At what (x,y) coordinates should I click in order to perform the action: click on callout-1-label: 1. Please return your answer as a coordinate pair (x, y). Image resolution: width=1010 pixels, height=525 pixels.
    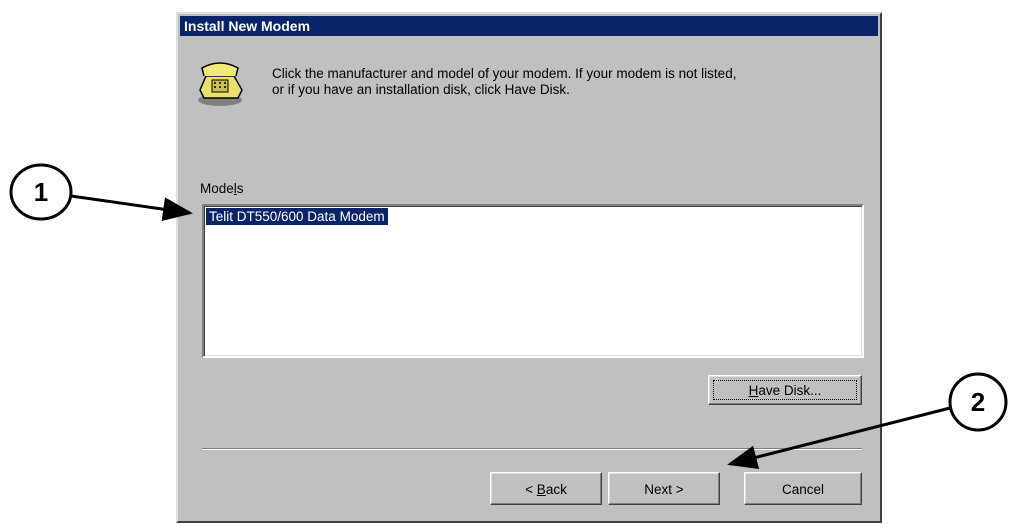
    Looking at the image, I should click on (41, 192).